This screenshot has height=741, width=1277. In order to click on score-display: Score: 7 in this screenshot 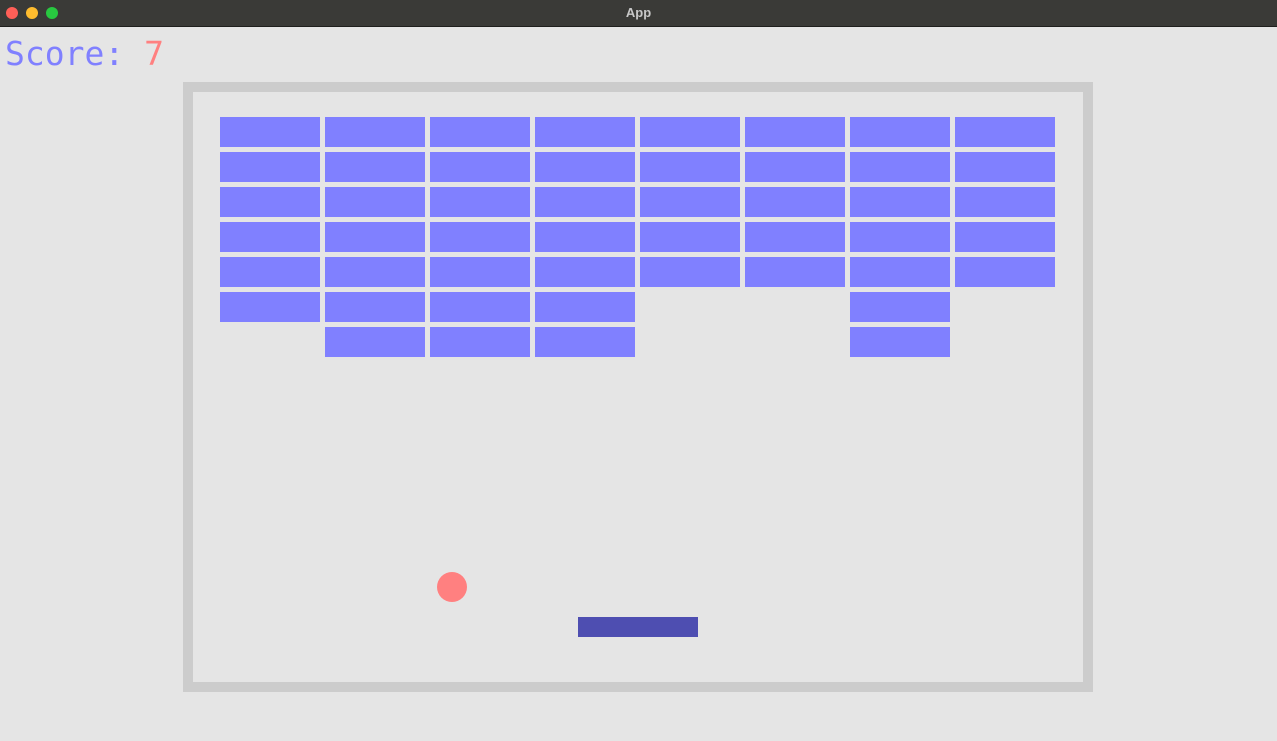, I will do `click(84, 54)`.